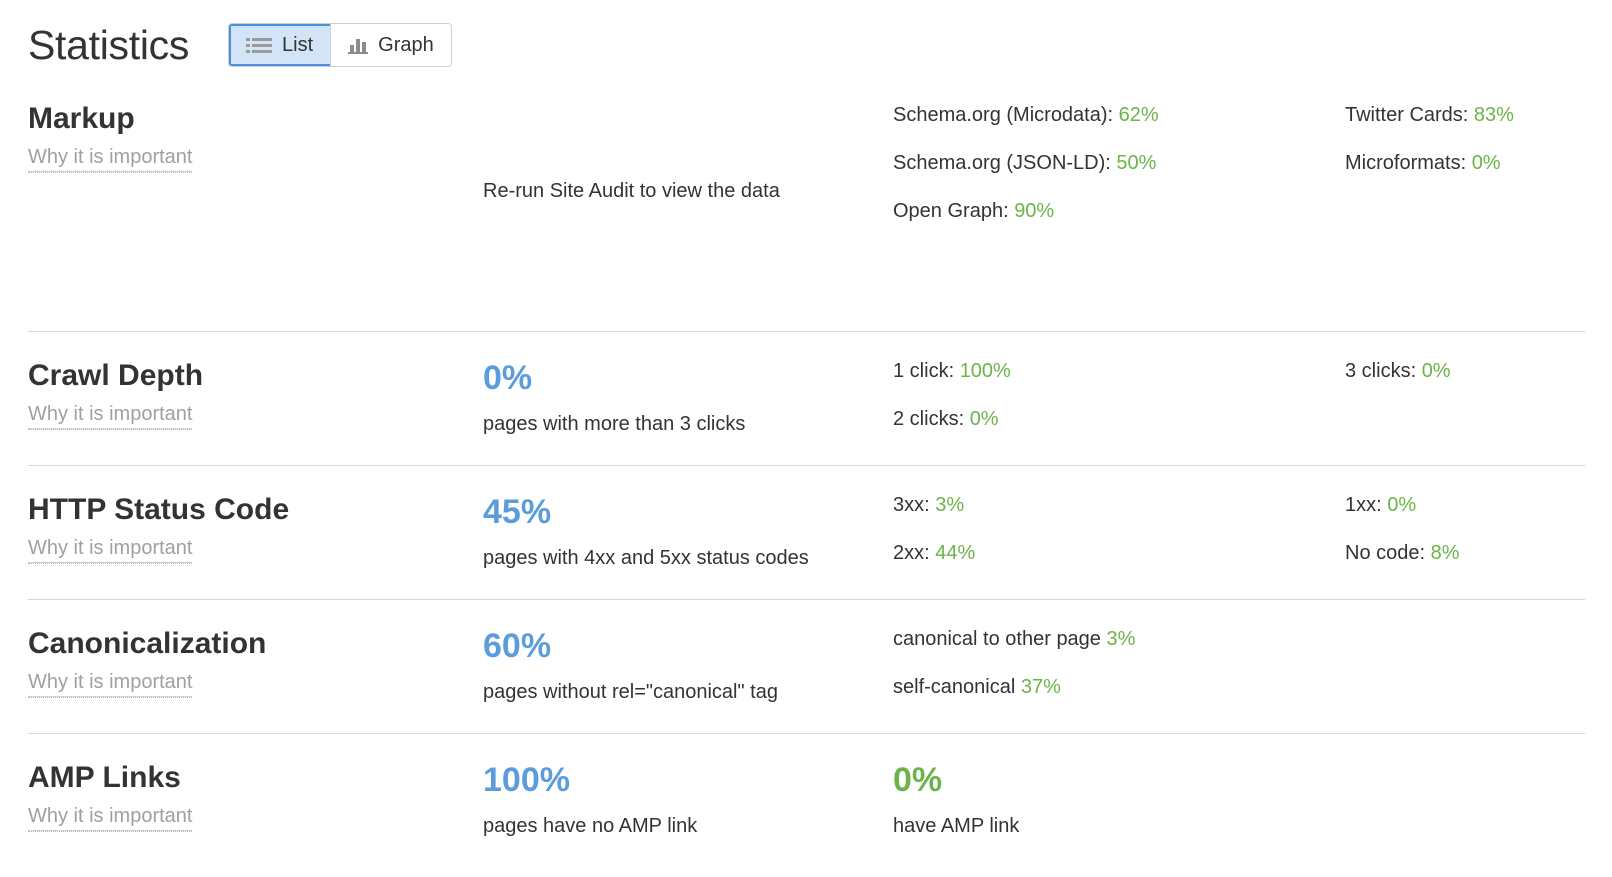  What do you see at coordinates (688, 384) in the screenshot?
I see `row-main-cell: 0% pages with more than 3 clicks` at bounding box center [688, 384].